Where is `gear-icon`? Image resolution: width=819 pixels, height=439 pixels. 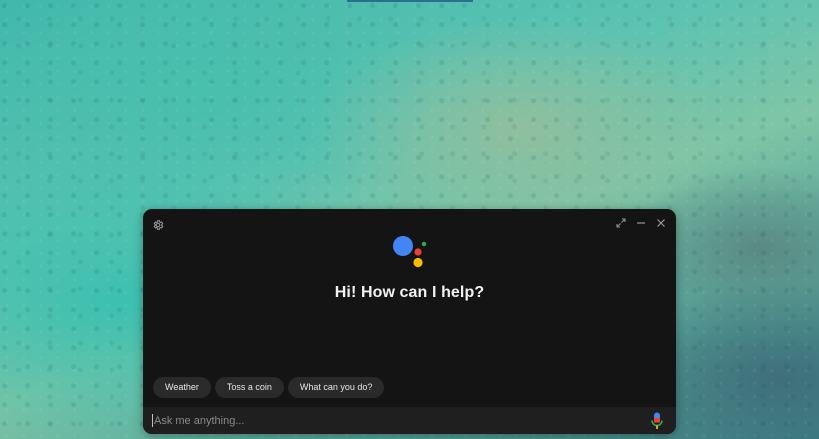
gear-icon is located at coordinates (158, 224).